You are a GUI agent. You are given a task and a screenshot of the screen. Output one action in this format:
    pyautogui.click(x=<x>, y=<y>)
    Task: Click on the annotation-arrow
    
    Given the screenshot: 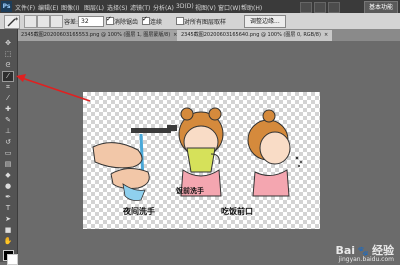 What is the action you would take?
    pyautogui.click(x=53, y=88)
    